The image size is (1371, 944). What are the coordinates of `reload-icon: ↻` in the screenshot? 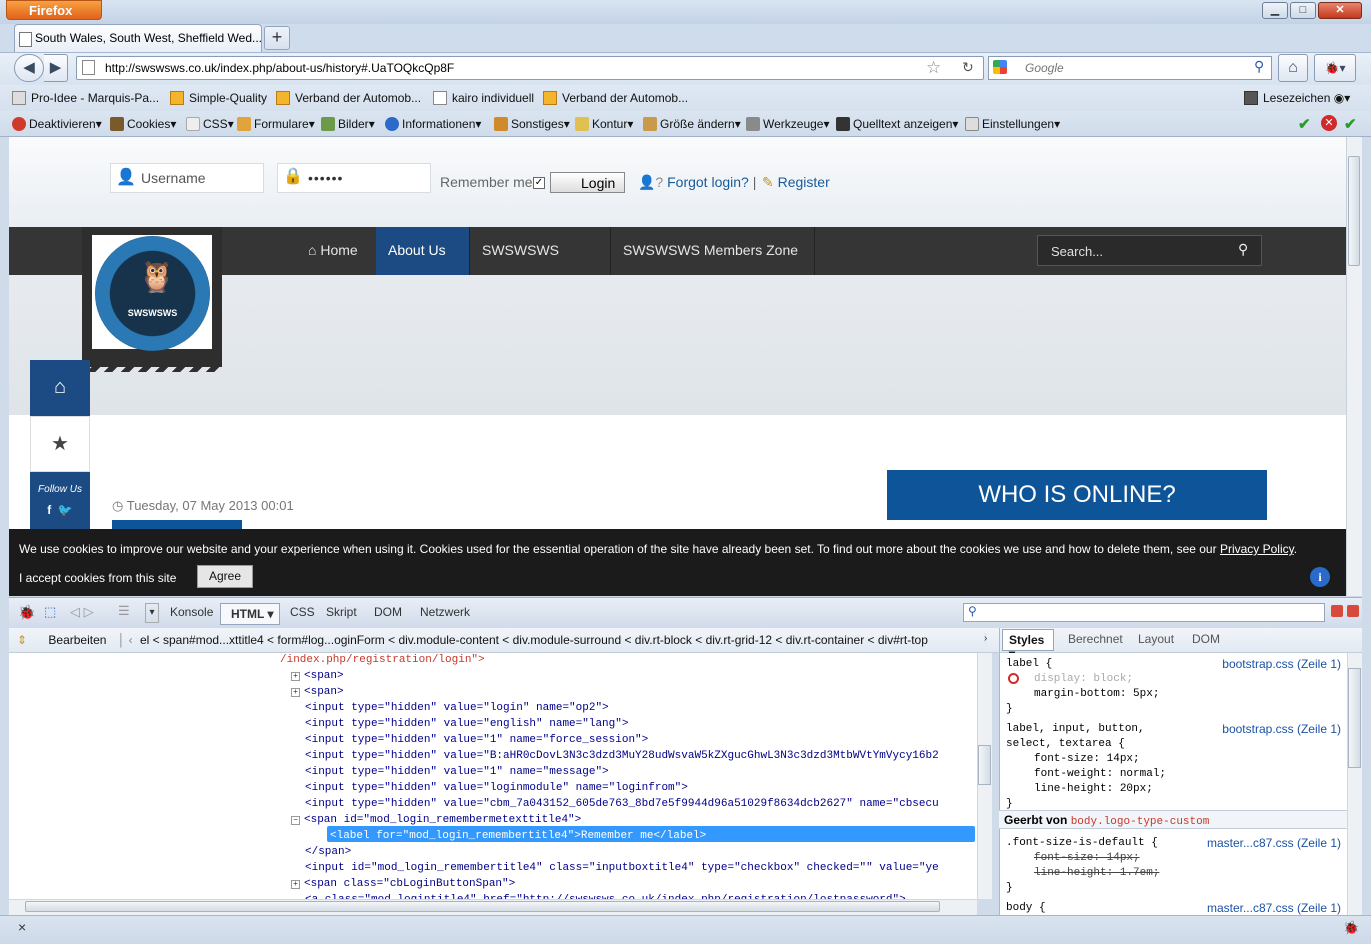 It's located at (968, 67).